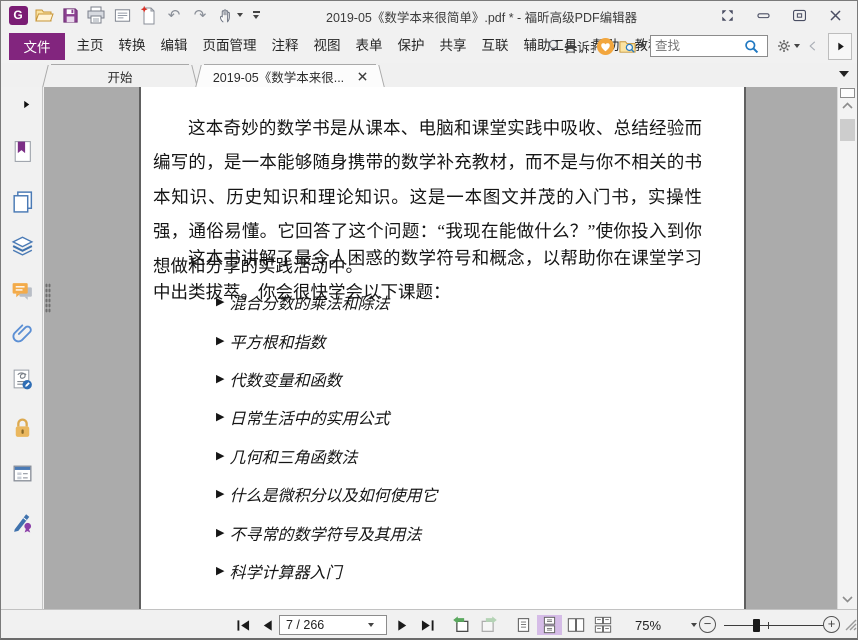 This screenshot has height=640, width=858. I want to click on find-input, so click(697, 46).